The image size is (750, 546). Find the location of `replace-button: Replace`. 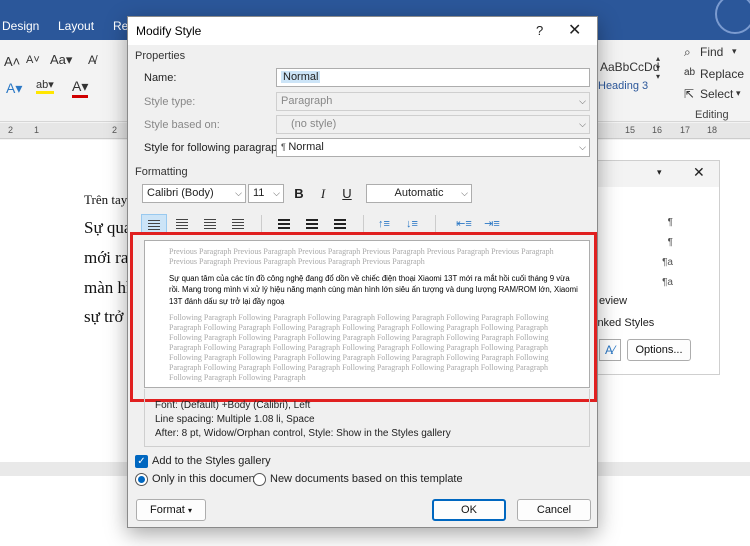

replace-button: Replace is located at coordinates (722, 74).